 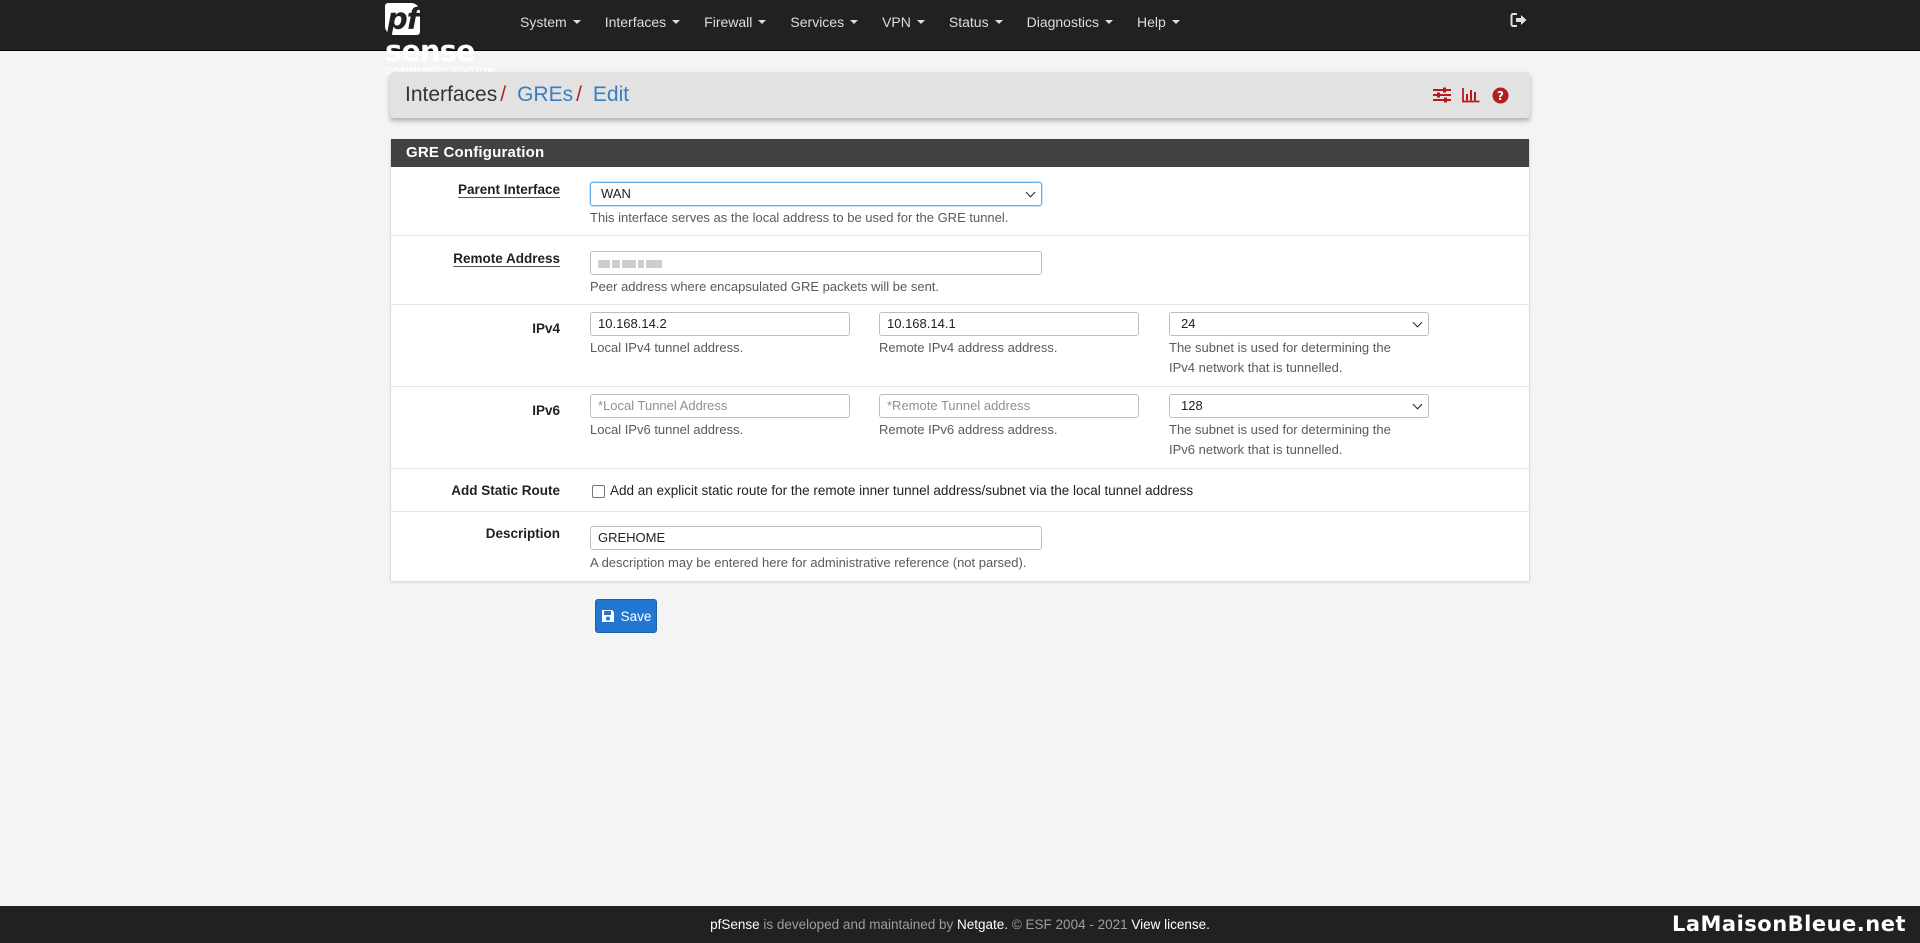 What do you see at coordinates (1442, 95) in the screenshot?
I see `sliders-icon` at bounding box center [1442, 95].